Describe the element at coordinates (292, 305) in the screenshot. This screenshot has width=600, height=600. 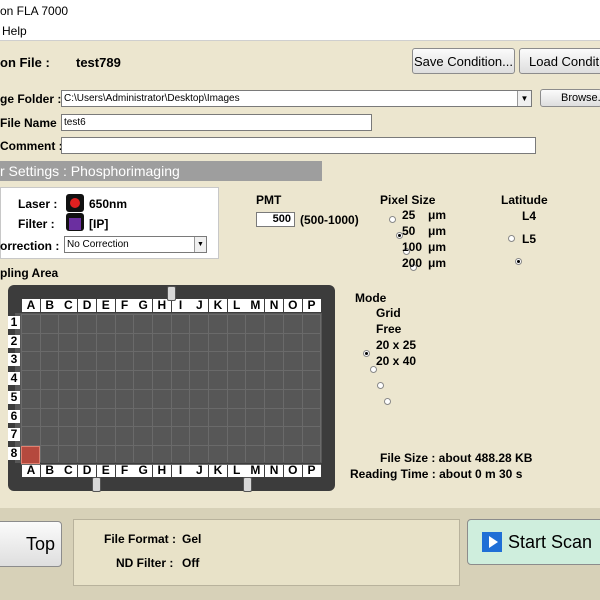
I see `column-header-top-o: O` at that location.